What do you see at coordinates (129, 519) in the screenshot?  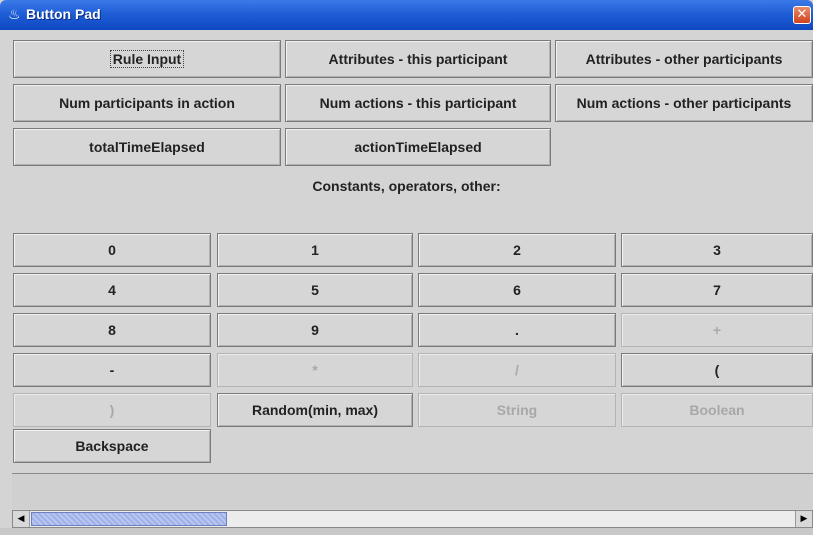 I see `scrollbar-thumb` at bounding box center [129, 519].